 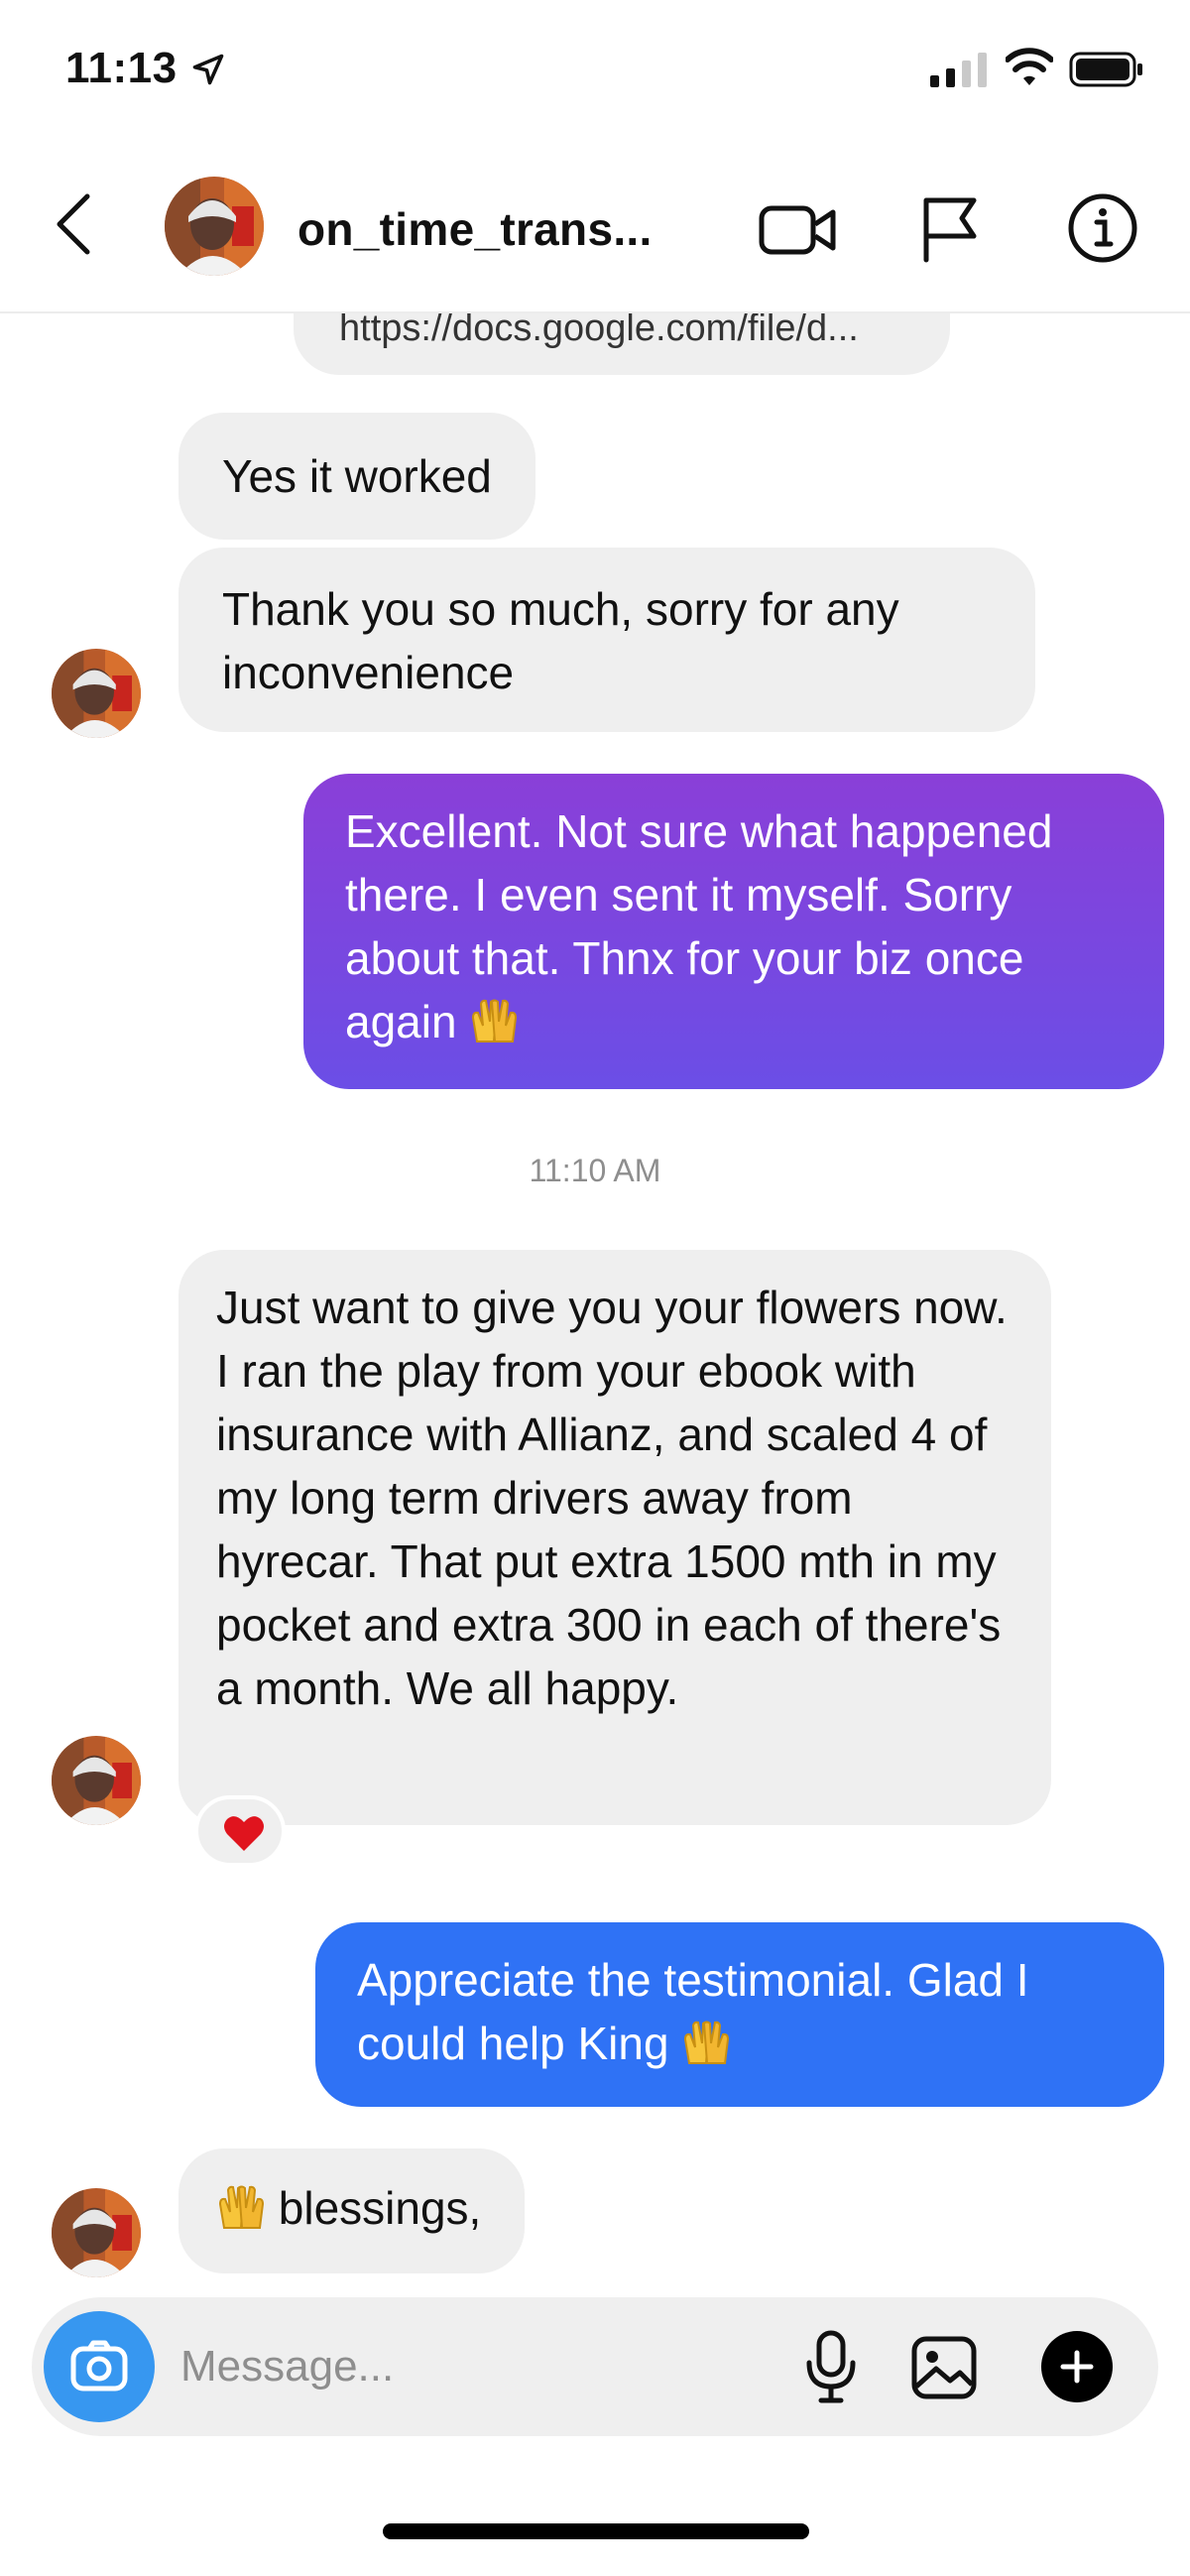 I want to click on message-bubble-incoming: blessings,, so click(x=352, y=2210).